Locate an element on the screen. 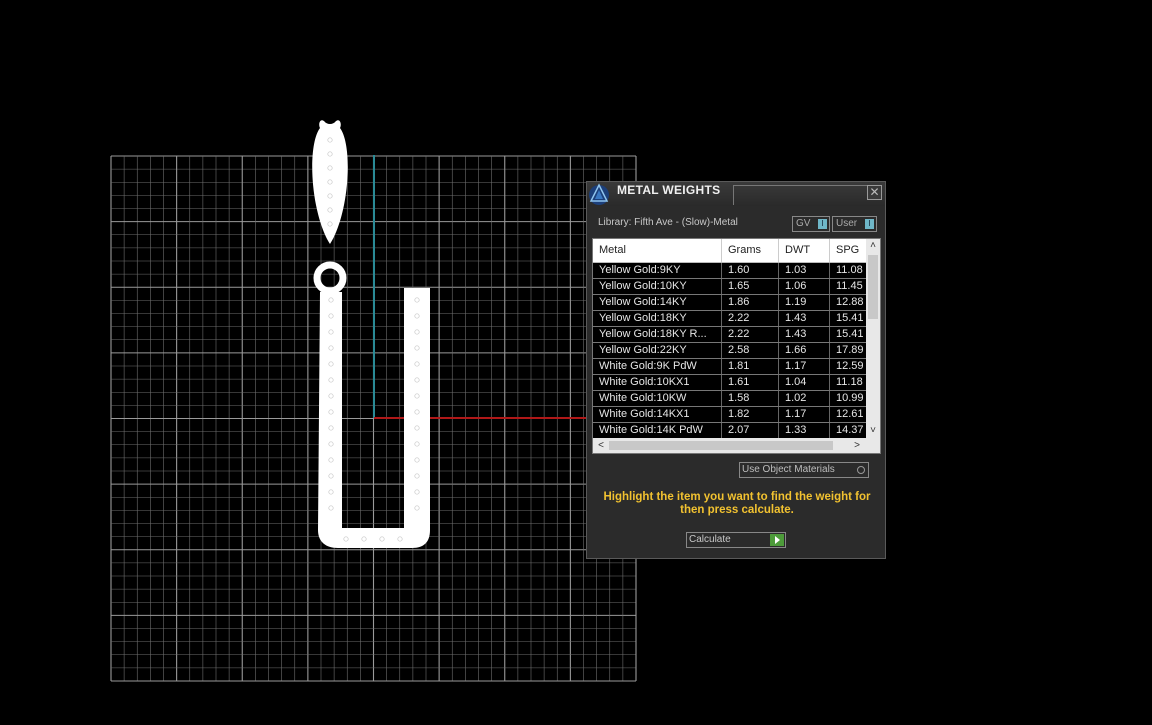 This screenshot has height=725, width=1152. column-header-grams: Grams is located at coordinates (750, 250).